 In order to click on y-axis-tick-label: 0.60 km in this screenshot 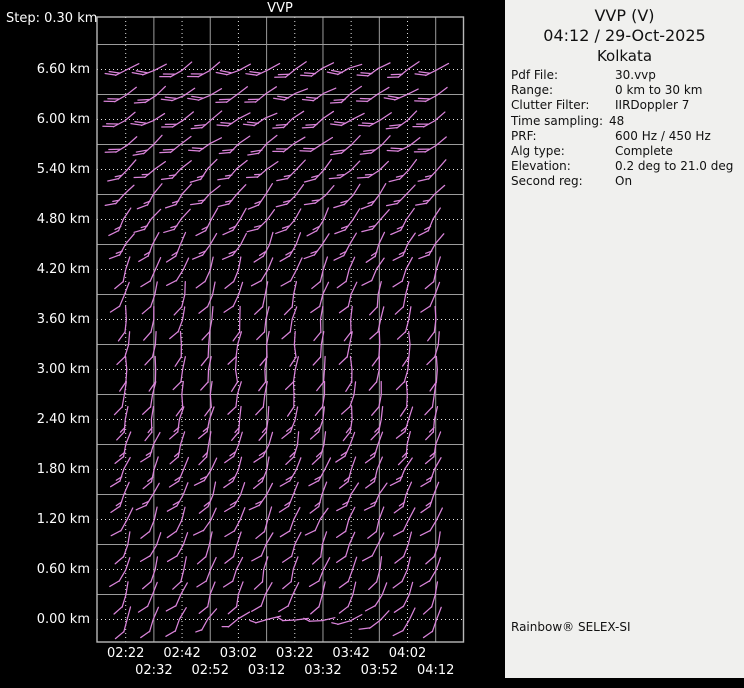, I will do `click(63, 569)`.